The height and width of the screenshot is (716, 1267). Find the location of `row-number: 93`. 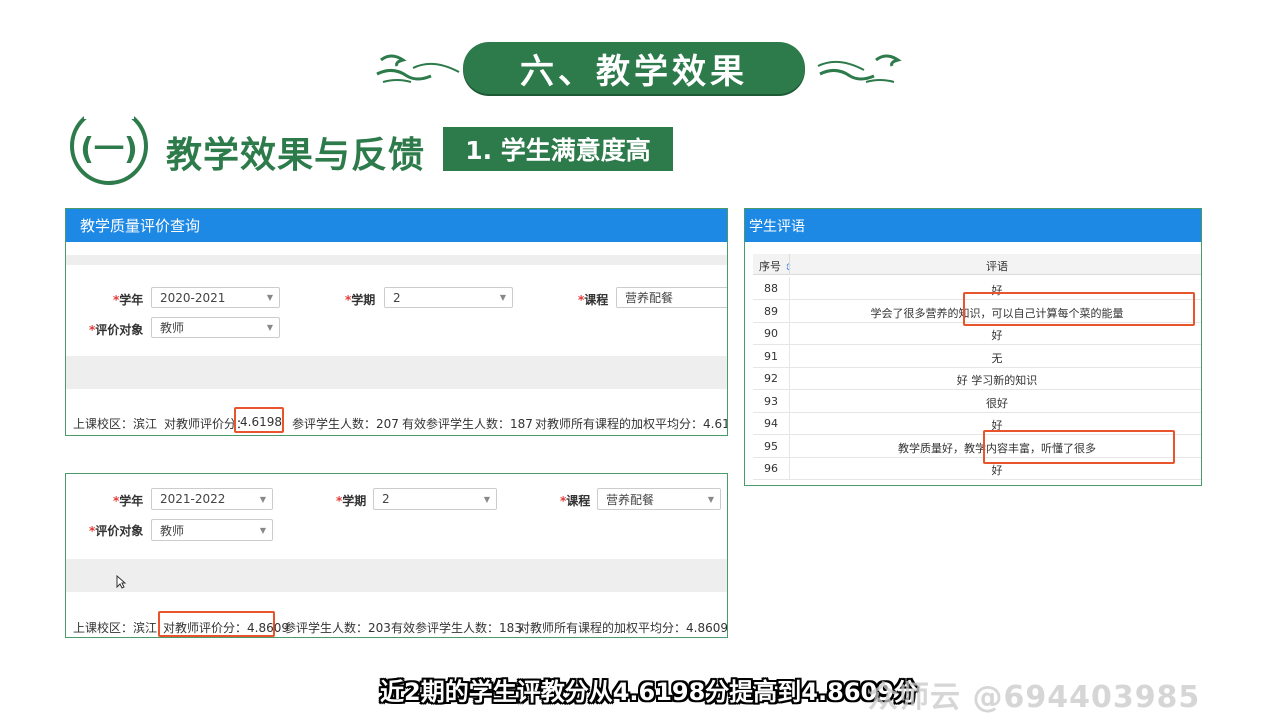

row-number: 93 is located at coordinates (771, 401).